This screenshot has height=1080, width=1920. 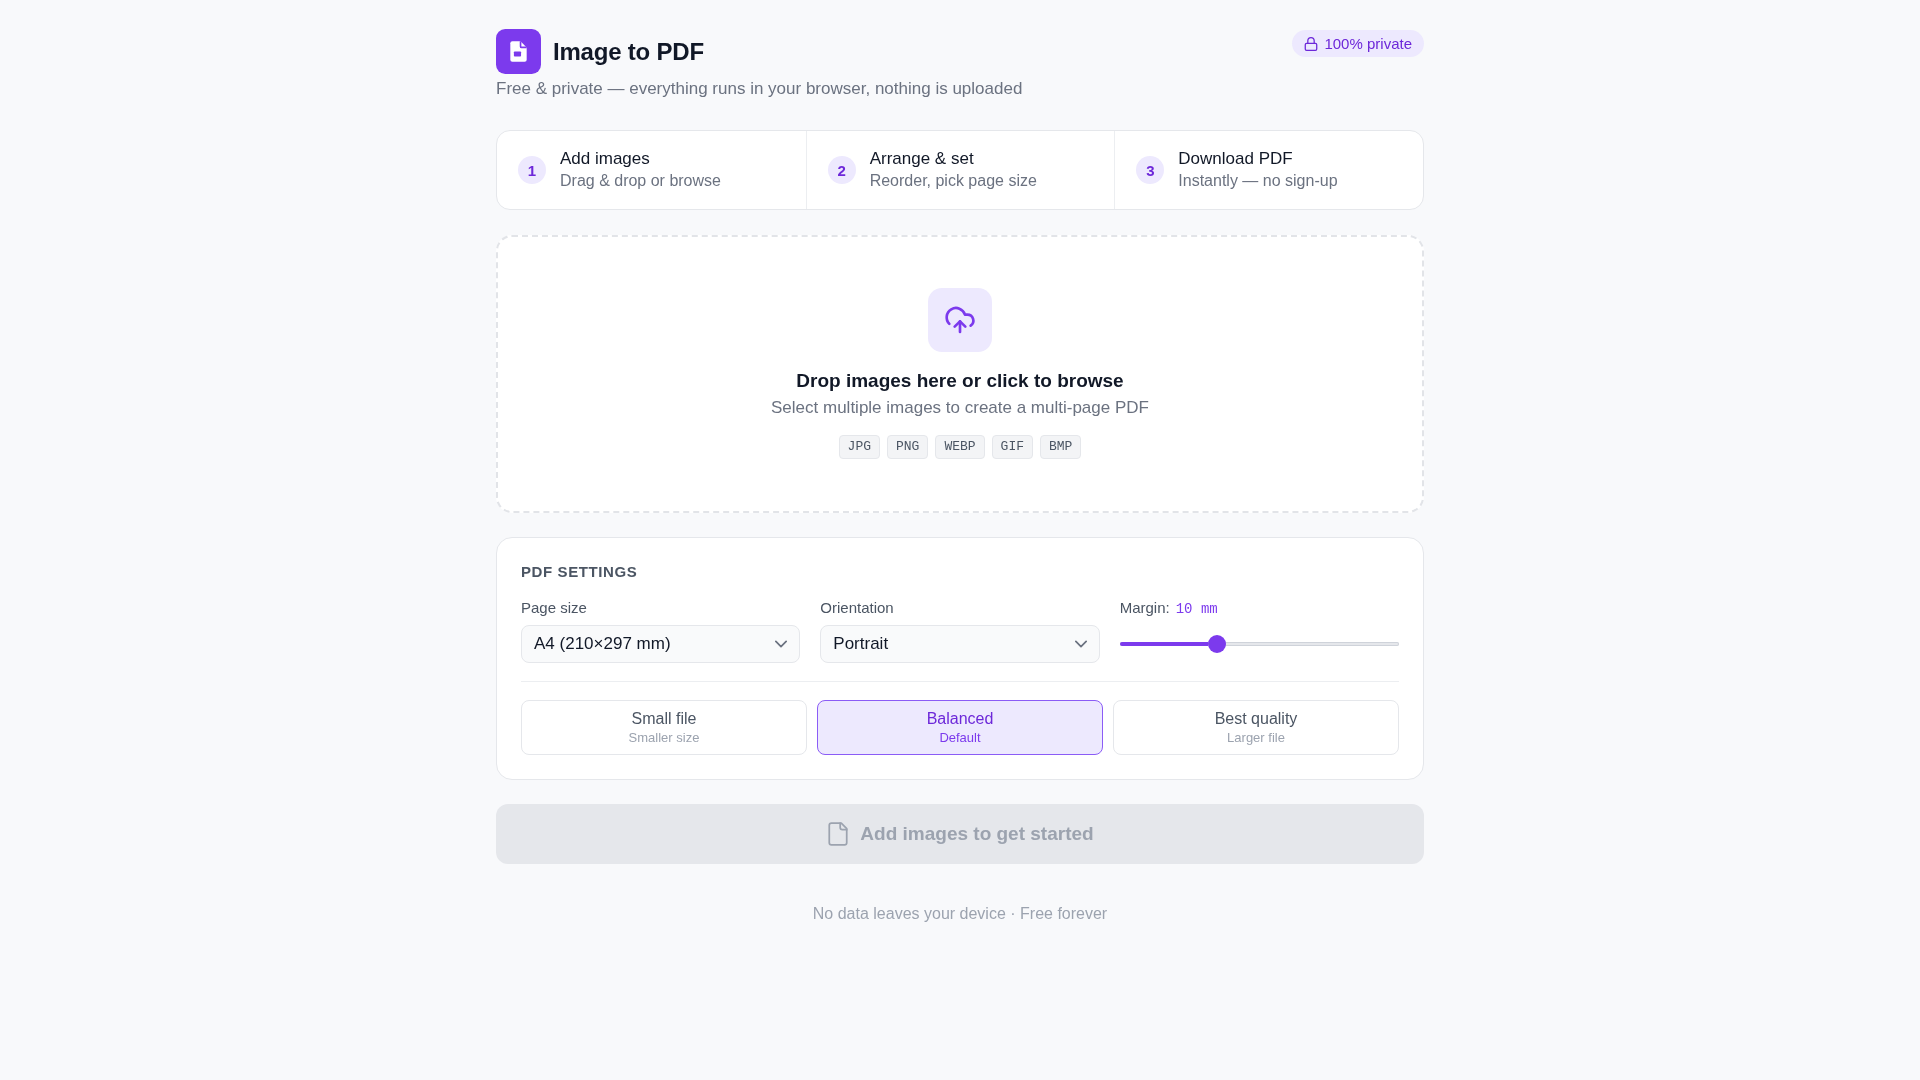 I want to click on file-format-tag: BMP, so click(x=1061, y=447).